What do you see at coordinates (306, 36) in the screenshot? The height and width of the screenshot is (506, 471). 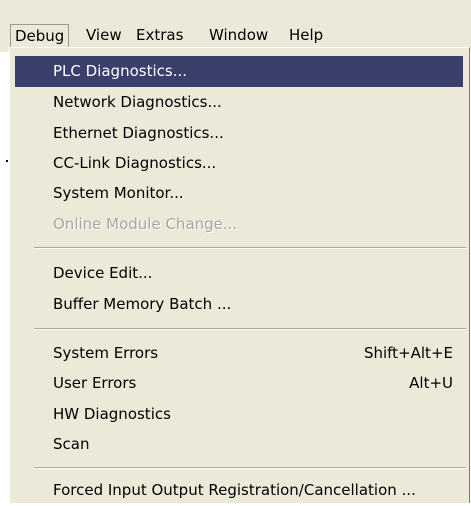 I see `menu-help: Help` at bounding box center [306, 36].